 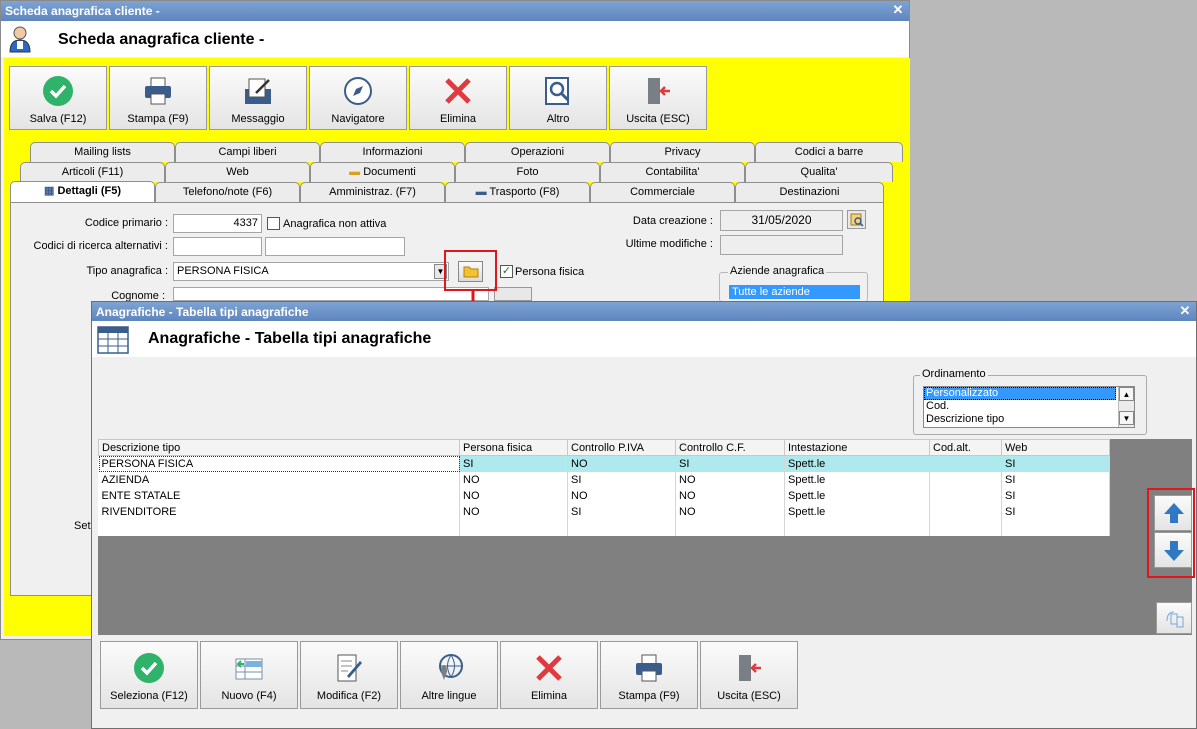 What do you see at coordinates (1126, 394) in the screenshot?
I see `chevron-up-icon: ▲` at bounding box center [1126, 394].